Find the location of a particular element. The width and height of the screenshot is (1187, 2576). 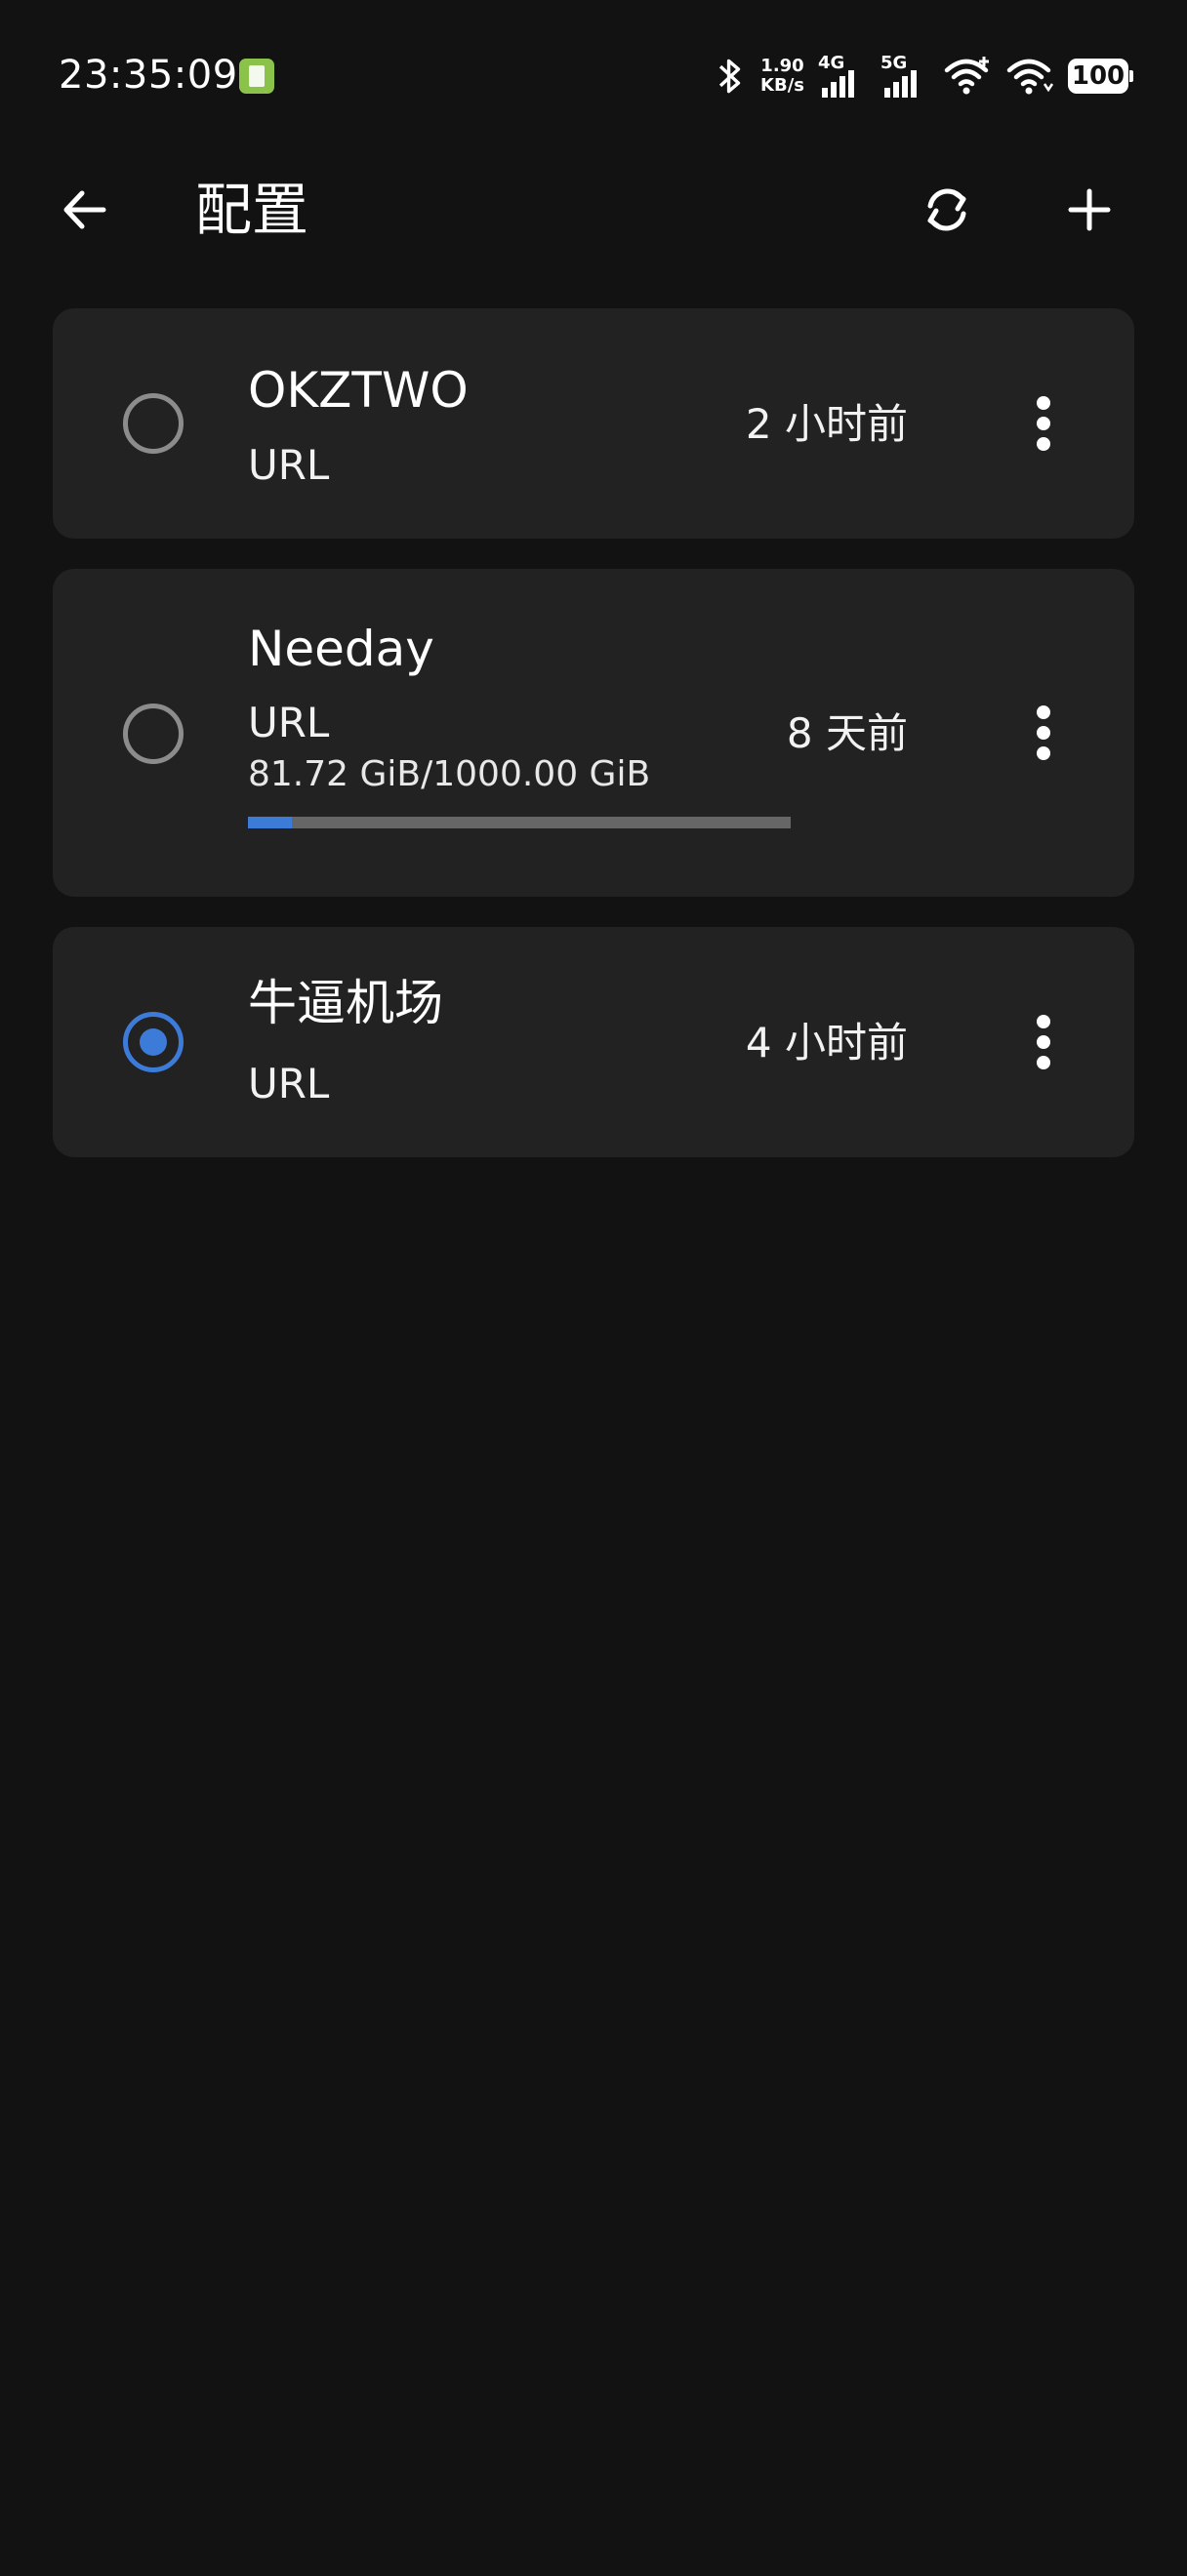

add-profile-button is located at coordinates (1089, 210).